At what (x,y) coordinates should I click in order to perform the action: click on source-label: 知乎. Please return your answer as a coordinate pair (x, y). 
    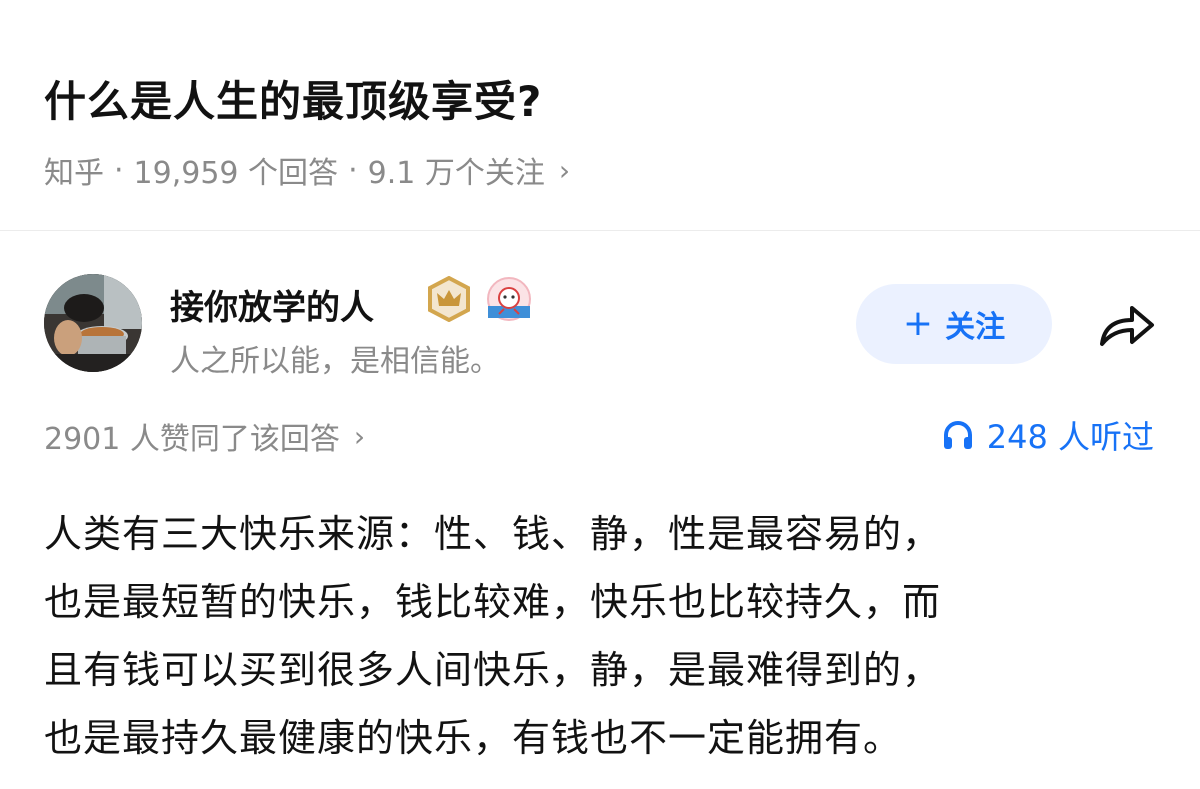
    Looking at the image, I should click on (74, 173).